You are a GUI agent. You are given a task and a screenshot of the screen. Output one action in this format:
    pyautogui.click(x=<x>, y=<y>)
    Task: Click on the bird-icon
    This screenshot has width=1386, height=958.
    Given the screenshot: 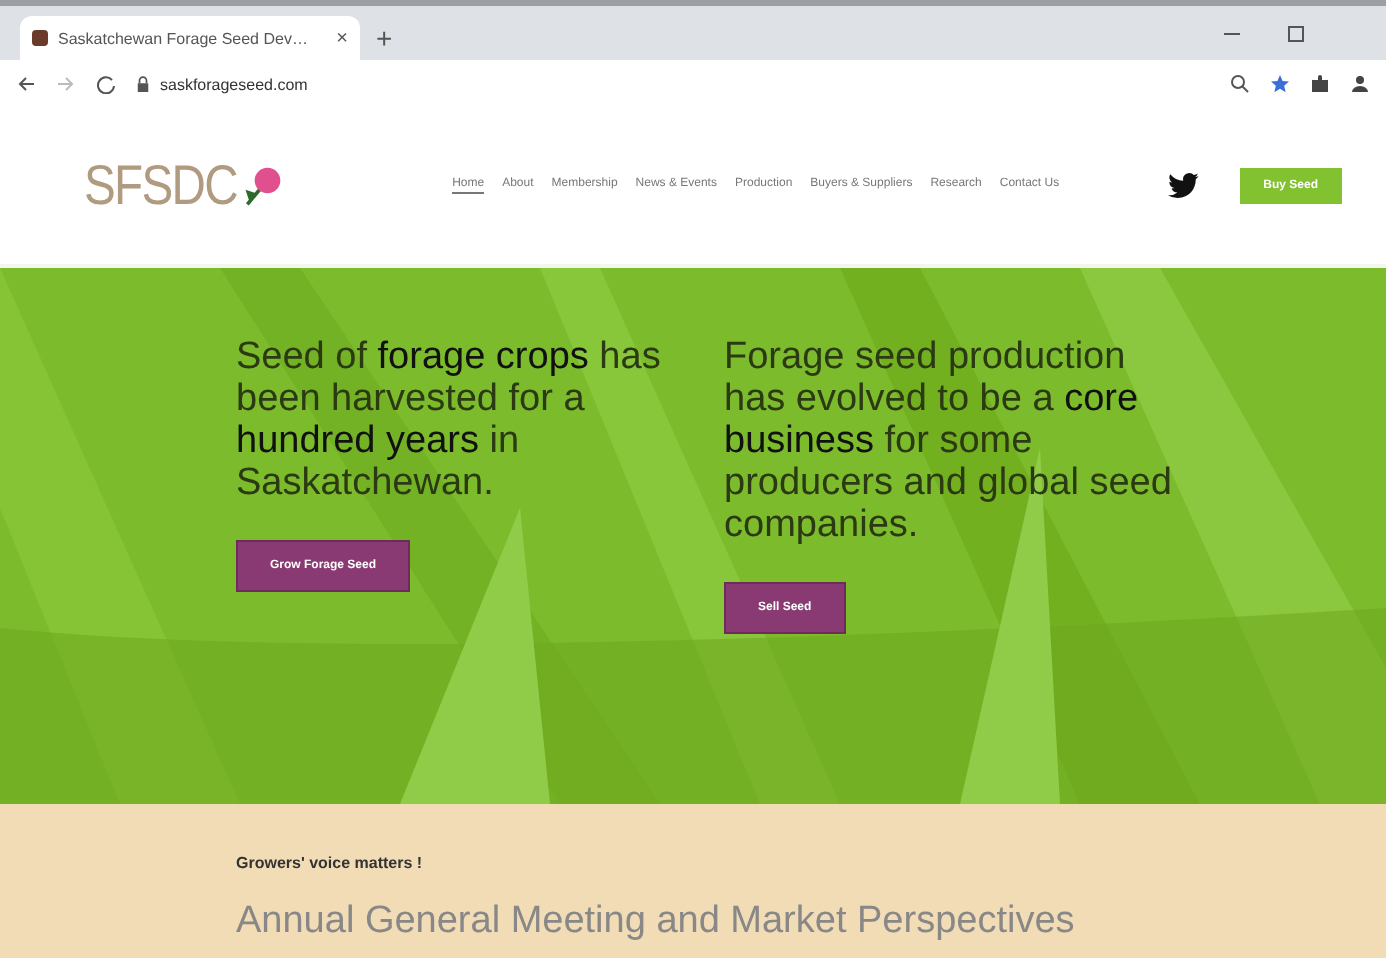 What is the action you would take?
    pyautogui.click(x=1183, y=186)
    